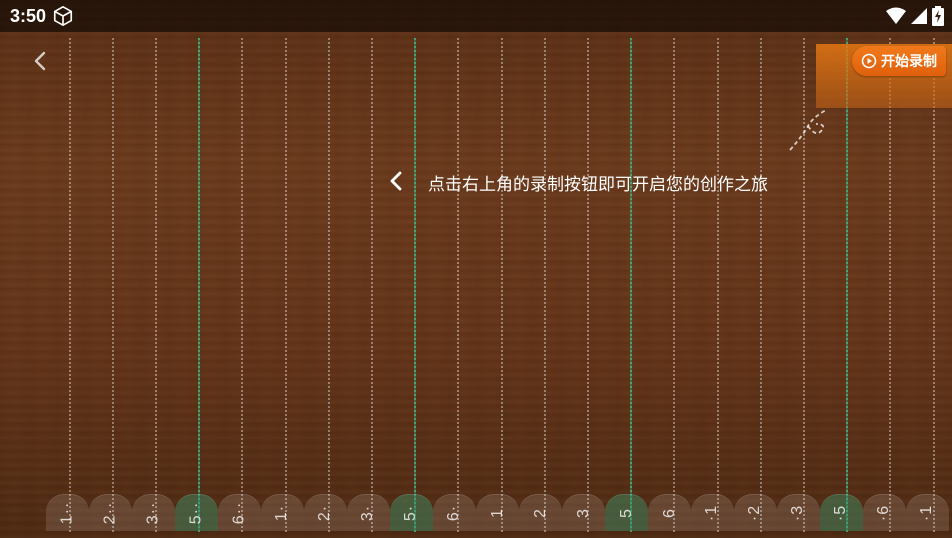  I want to click on chevron-left-icon, so click(396, 181).